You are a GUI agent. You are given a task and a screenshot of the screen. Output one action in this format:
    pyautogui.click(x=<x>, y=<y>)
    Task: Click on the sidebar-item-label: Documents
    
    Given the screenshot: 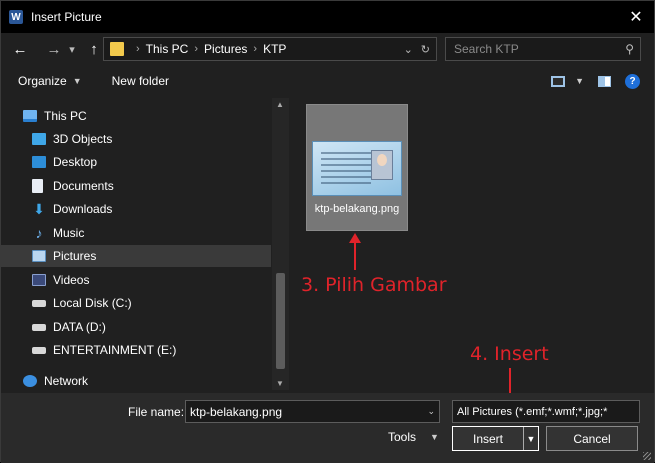 What is the action you would take?
    pyautogui.click(x=83, y=186)
    